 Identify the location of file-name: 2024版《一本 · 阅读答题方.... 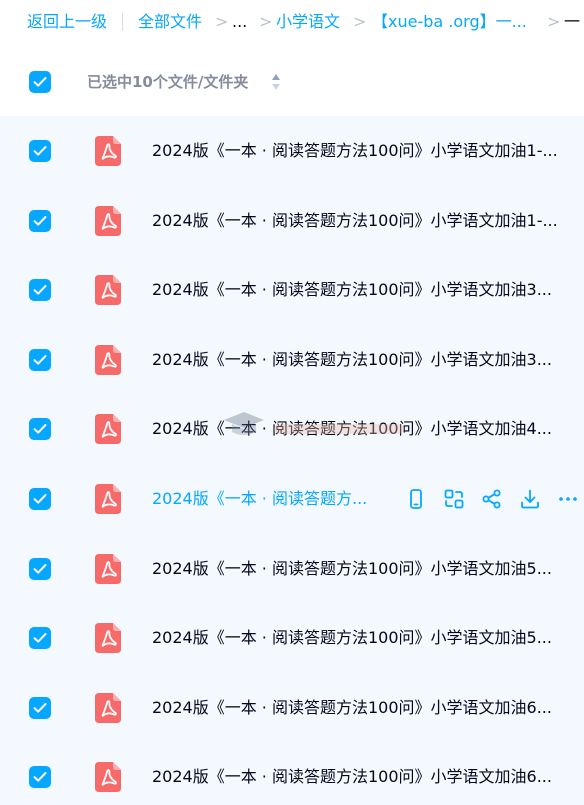
(261, 499).